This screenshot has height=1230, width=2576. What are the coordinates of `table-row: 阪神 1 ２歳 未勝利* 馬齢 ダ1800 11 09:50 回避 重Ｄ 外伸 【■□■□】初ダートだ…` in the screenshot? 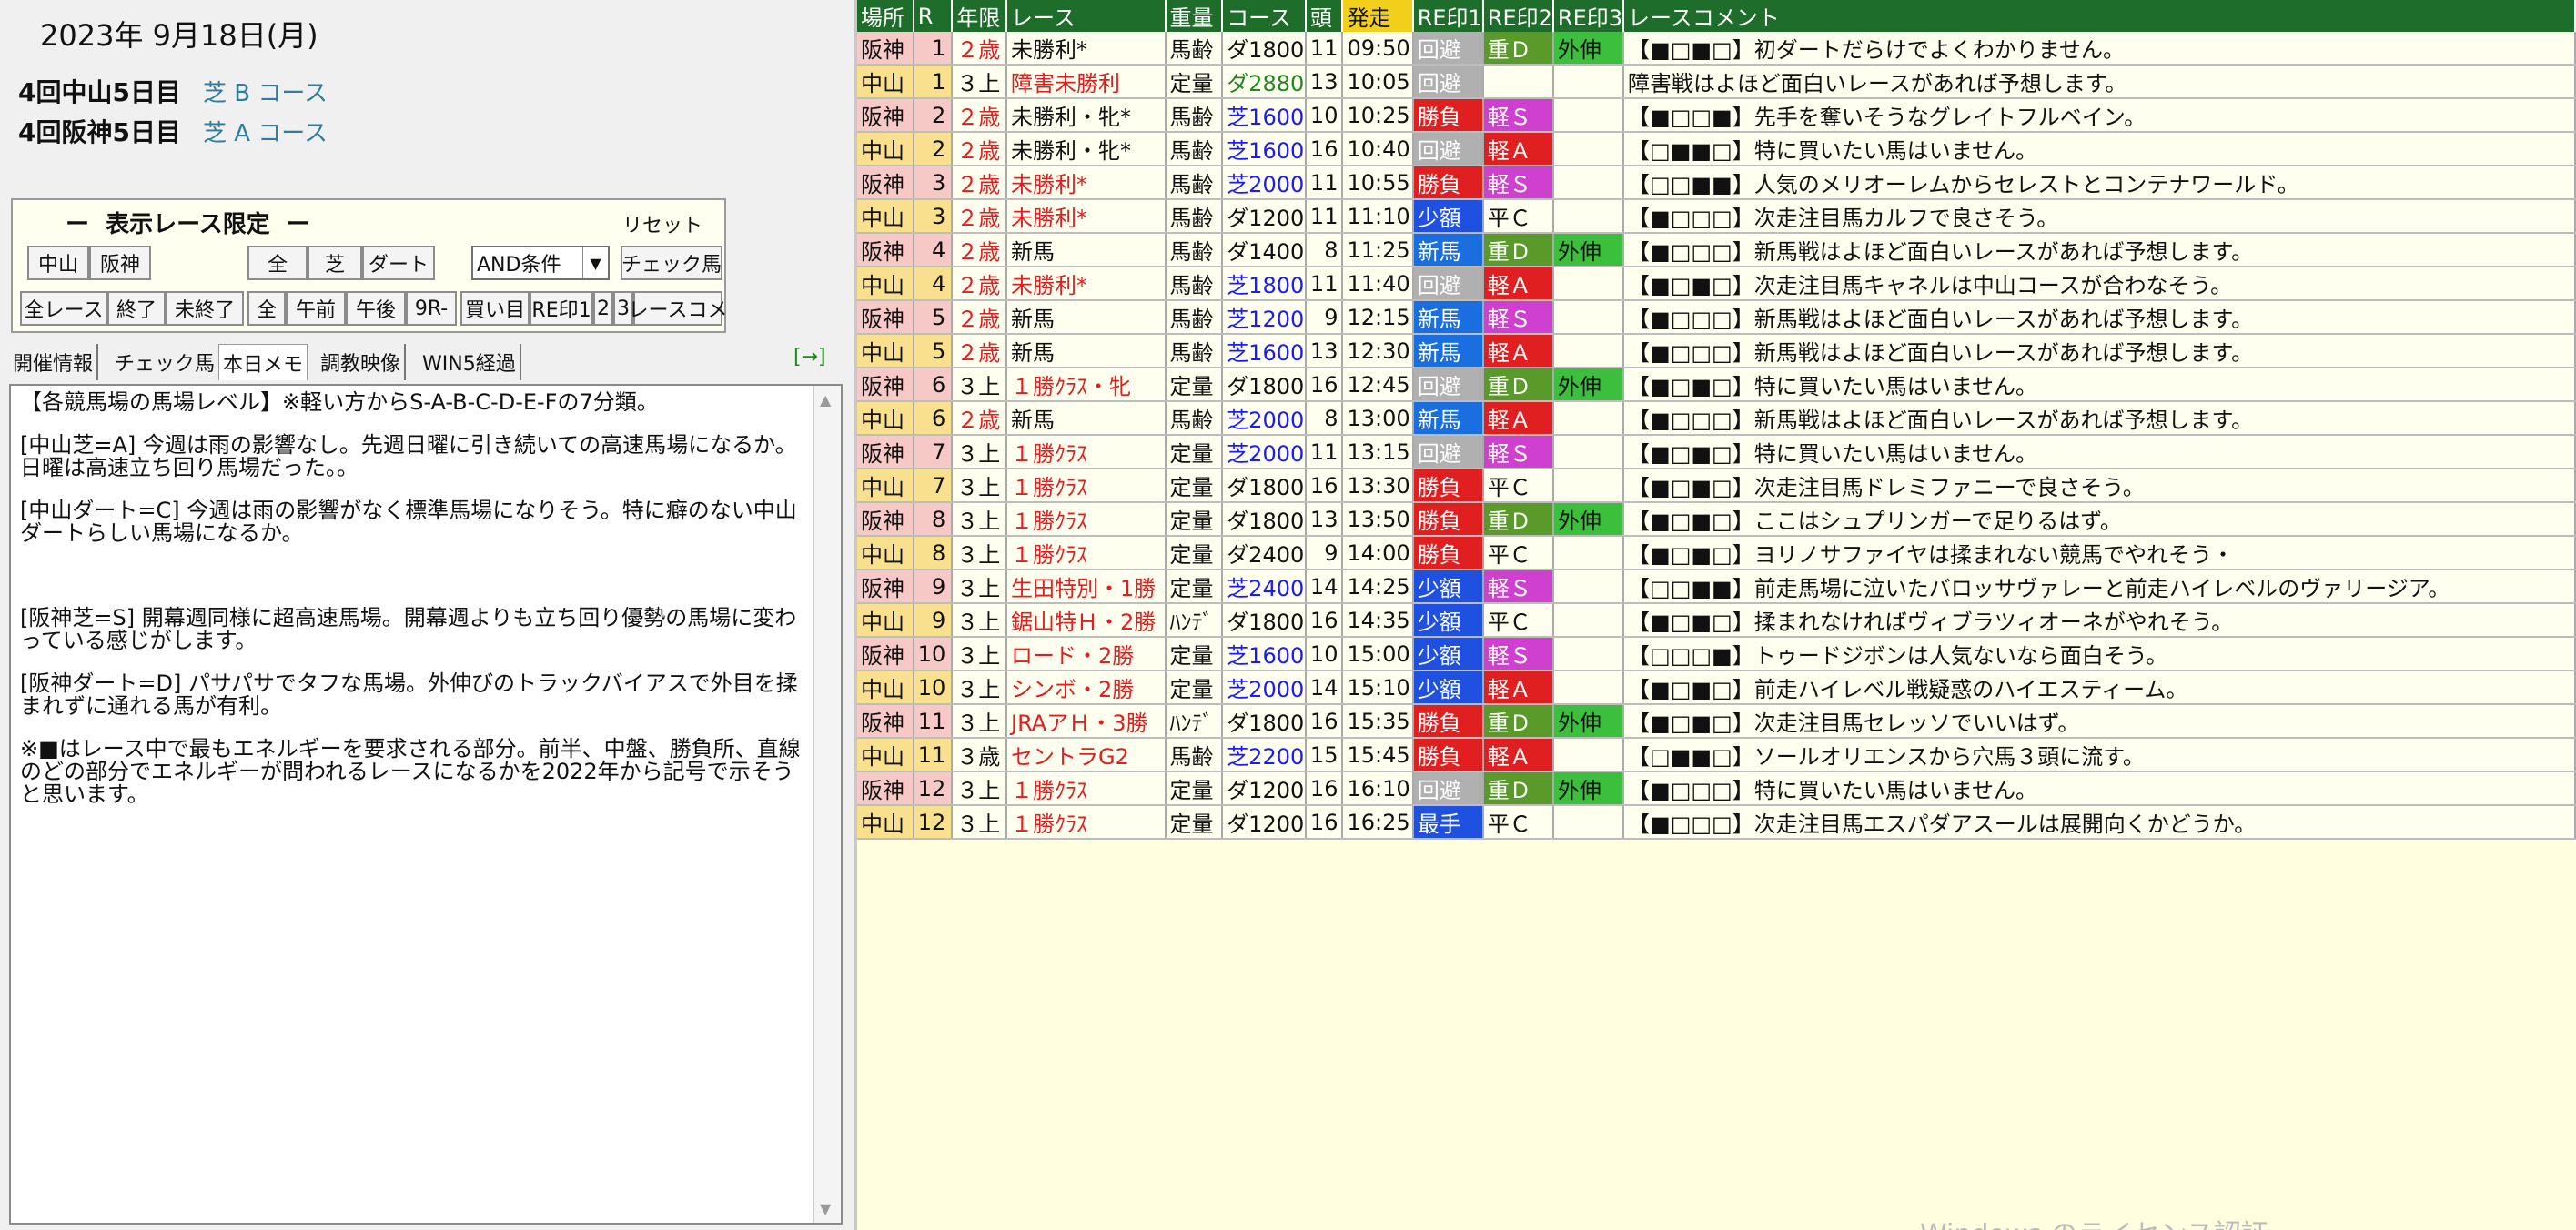 It's located at (1716, 49).